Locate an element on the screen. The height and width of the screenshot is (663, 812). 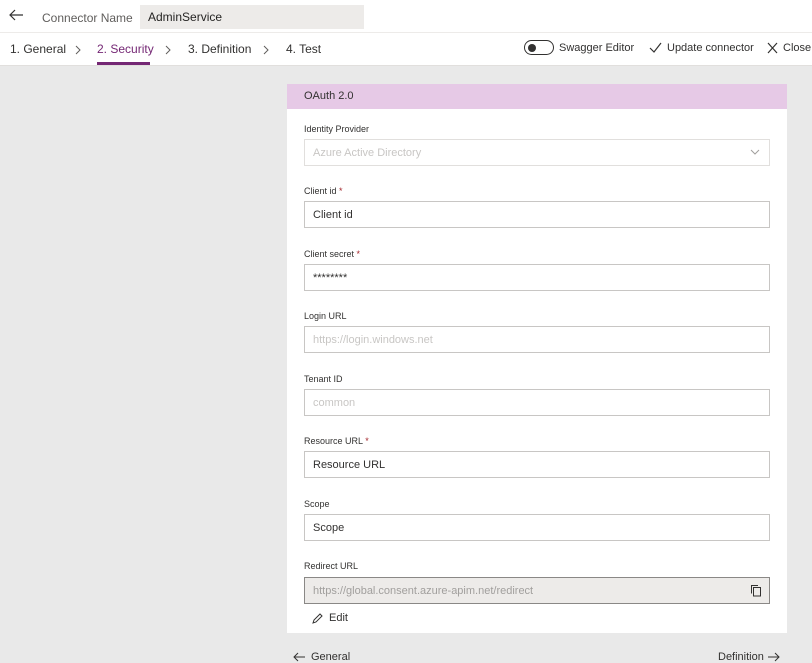
tab-test: 4. Test is located at coordinates (303, 49).